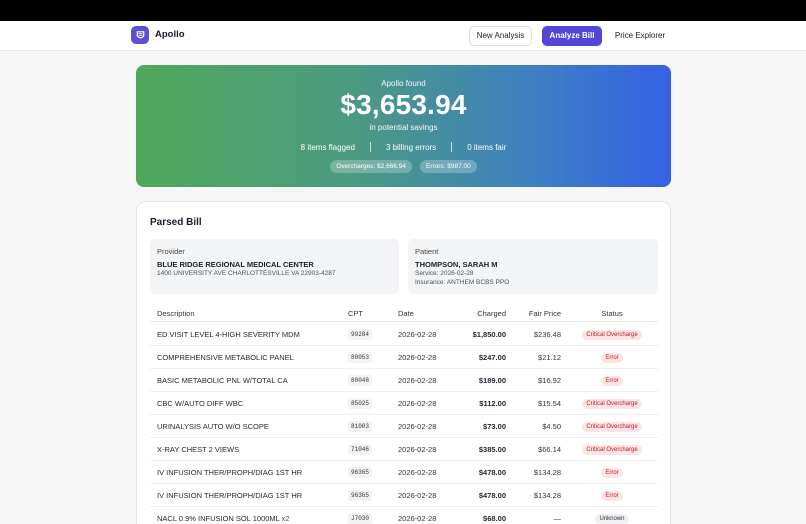  What do you see at coordinates (492, 357) in the screenshot?
I see `row-charged: $247.00` at bounding box center [492, 357].